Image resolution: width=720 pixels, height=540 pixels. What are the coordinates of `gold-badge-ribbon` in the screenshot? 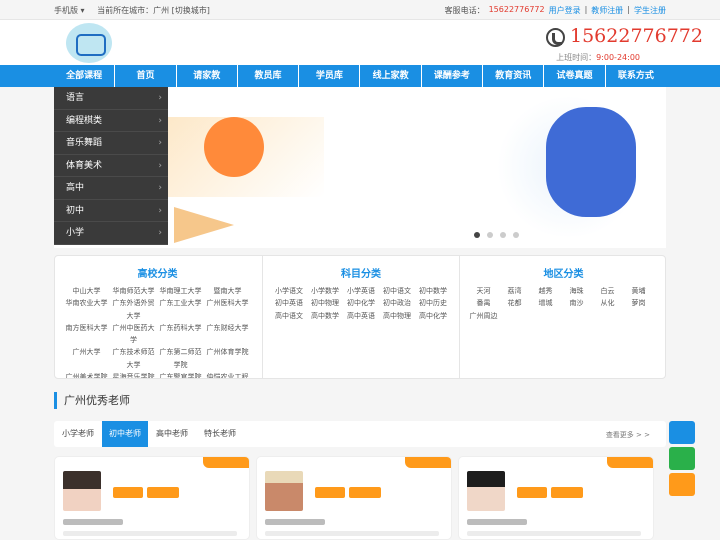 It's located at (226, 462).